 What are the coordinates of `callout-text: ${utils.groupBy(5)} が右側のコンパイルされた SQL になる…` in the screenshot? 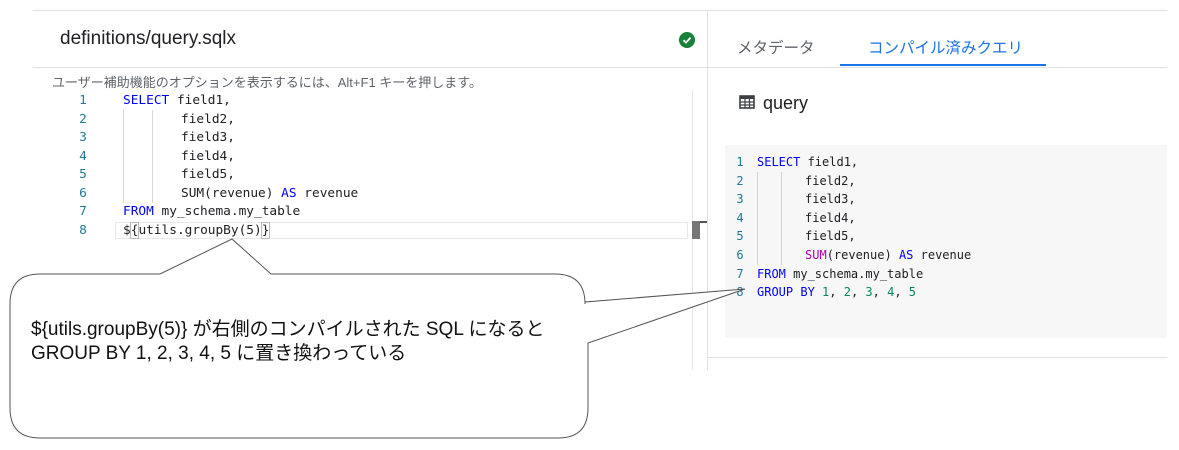 It's located at (288, 341).